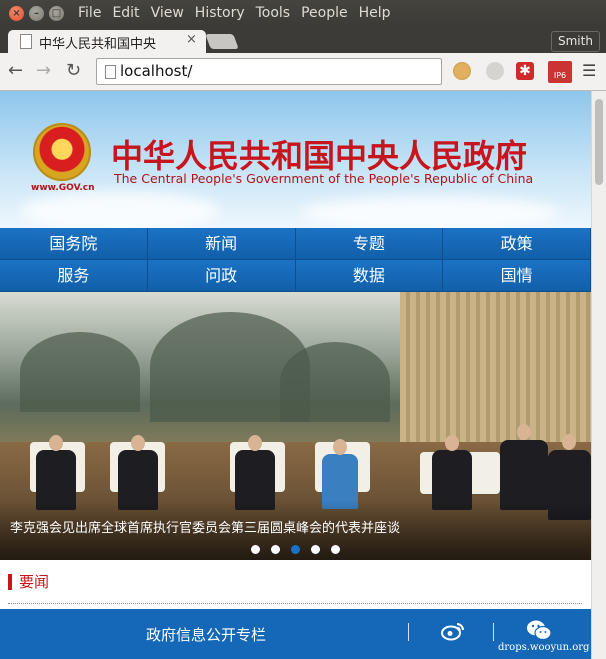  I want to click on section-divider, so click(295, 603).